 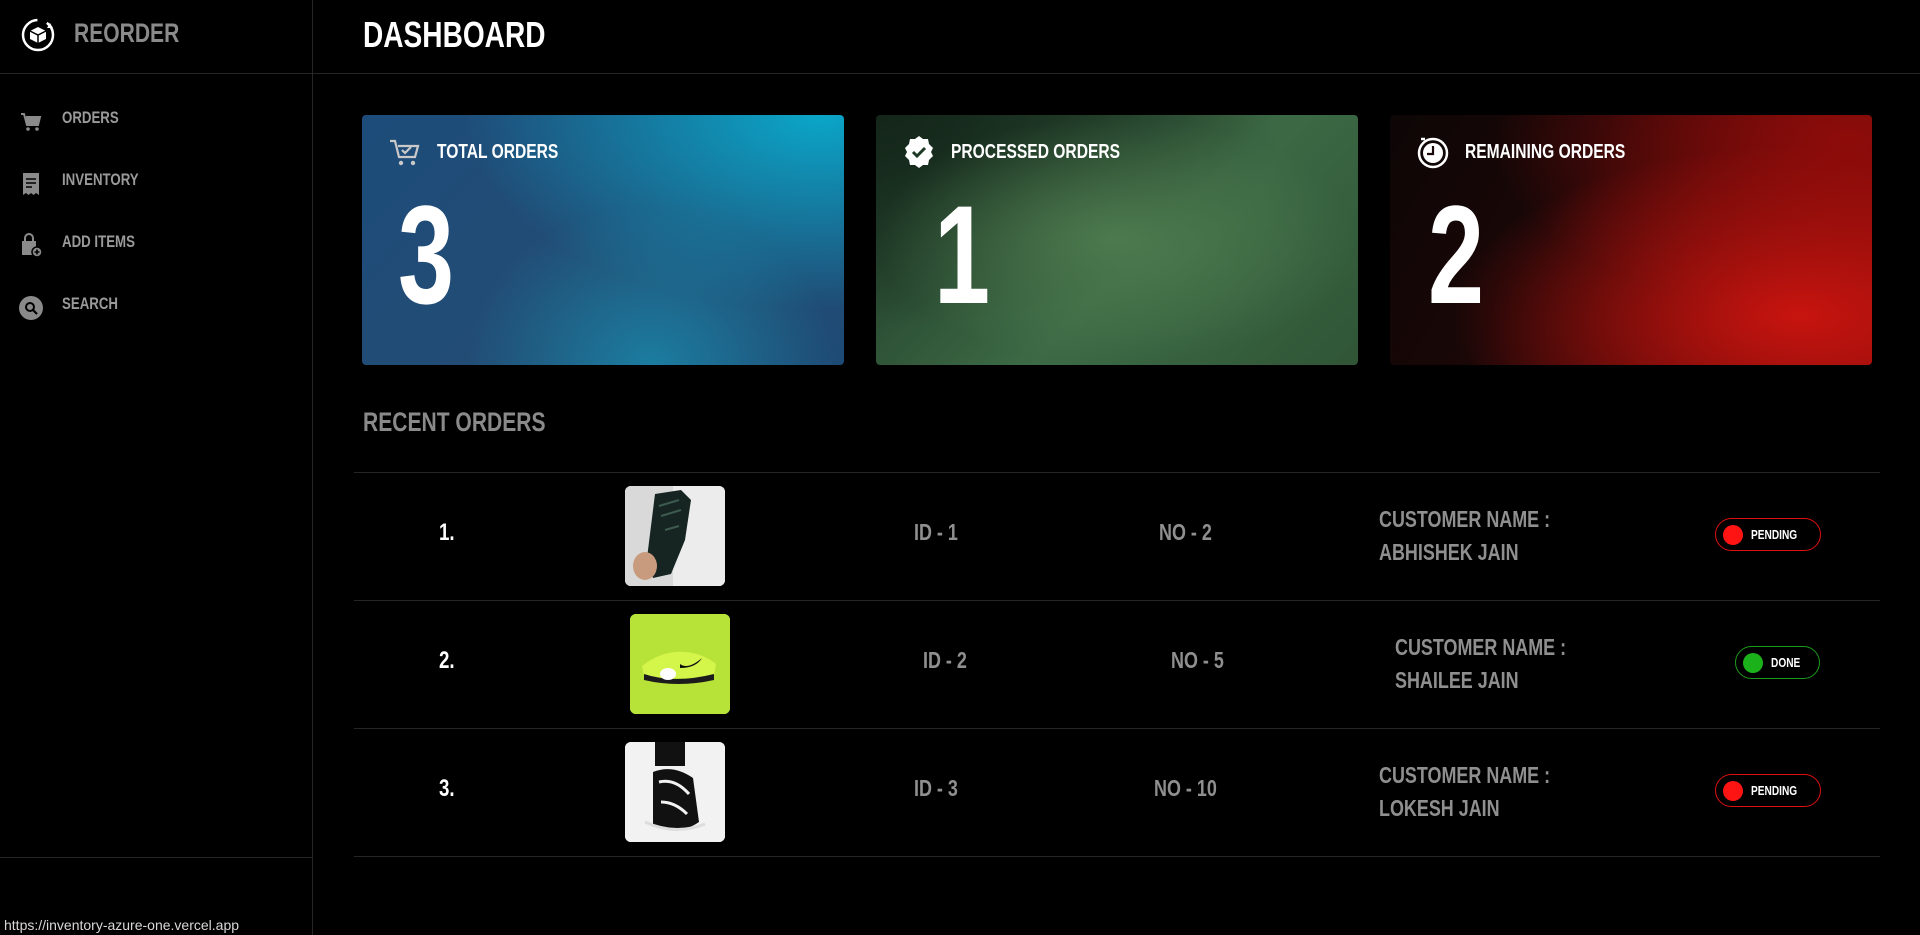 I want to click on stat-card-title: PROCESSED ORDERS, so click(x=1036, y=152).